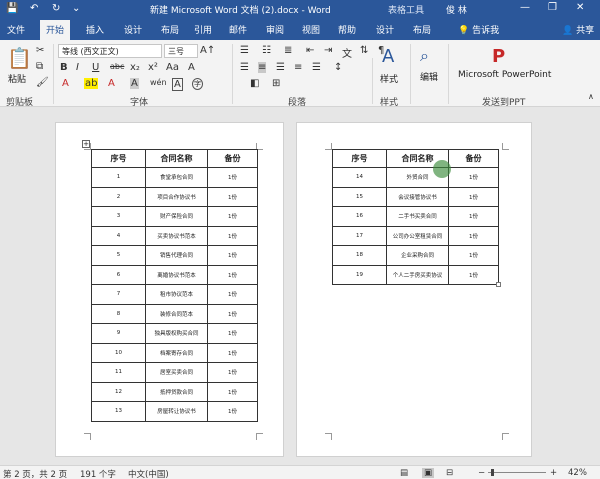 This screenshot has height=479, width=600. I want to click on tab-references: 引用, so click(203, 29).